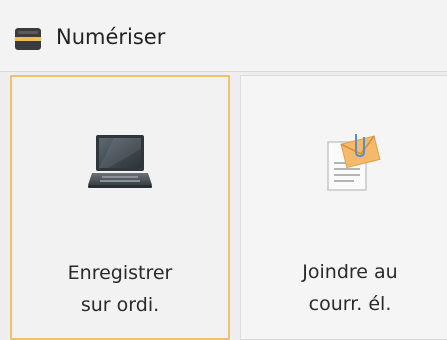 The image size is (447, 340). What do you see at coordinates (111, 37) in the screenshot?
I see `page-title: Numériser` at bounding box center [111, 37].